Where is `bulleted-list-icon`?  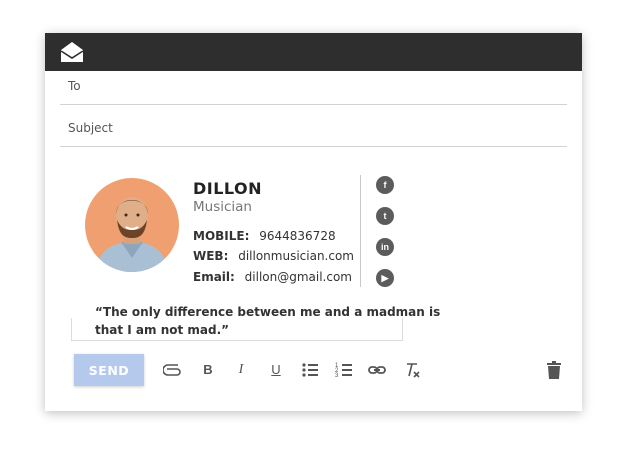
bulleted-list-icon is located at coordinates (310, 370).